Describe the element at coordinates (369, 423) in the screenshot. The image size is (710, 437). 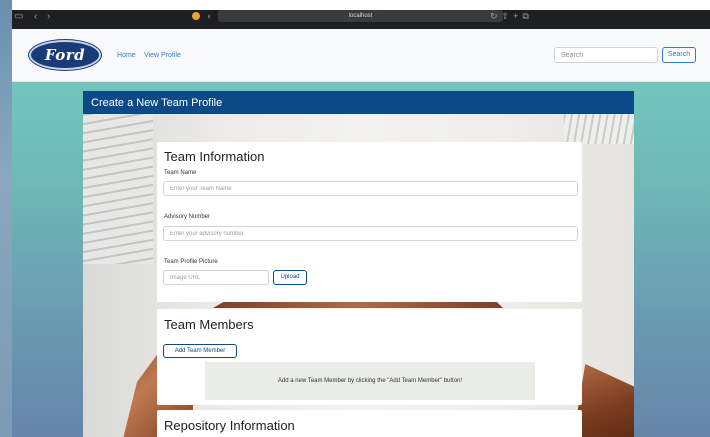
I see `repository-information-section: Repository Information` at that location.